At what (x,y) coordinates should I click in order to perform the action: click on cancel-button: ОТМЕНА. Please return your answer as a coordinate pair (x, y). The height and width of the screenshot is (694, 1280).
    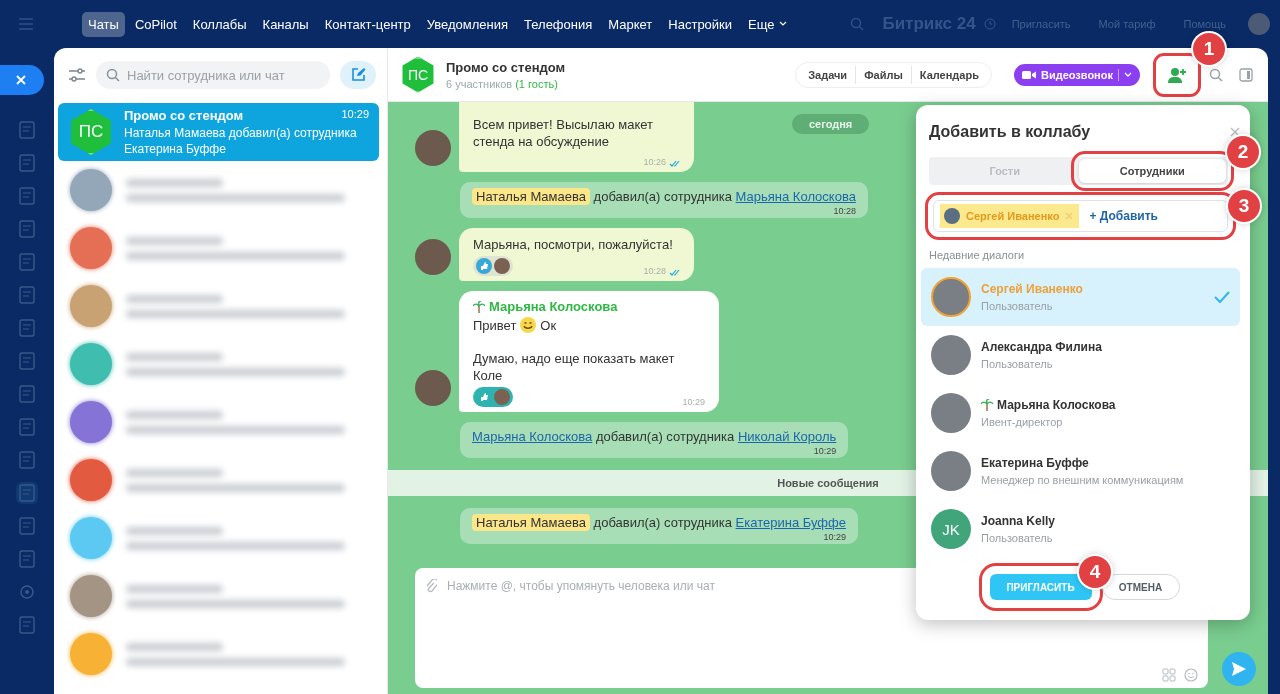
    Looking at the image, I should click on (1140, 587).